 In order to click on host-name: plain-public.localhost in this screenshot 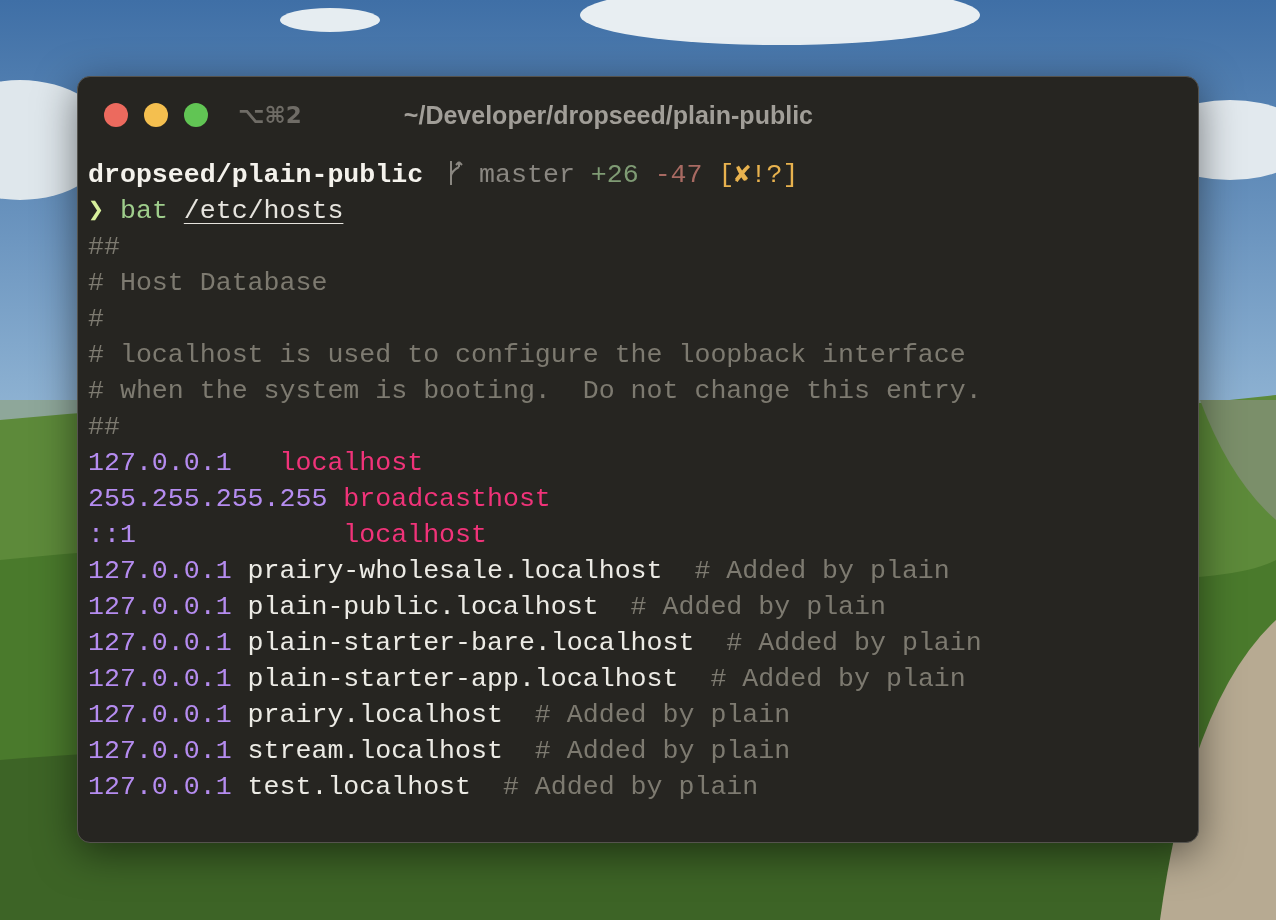, I will do `click(422, 607)`.